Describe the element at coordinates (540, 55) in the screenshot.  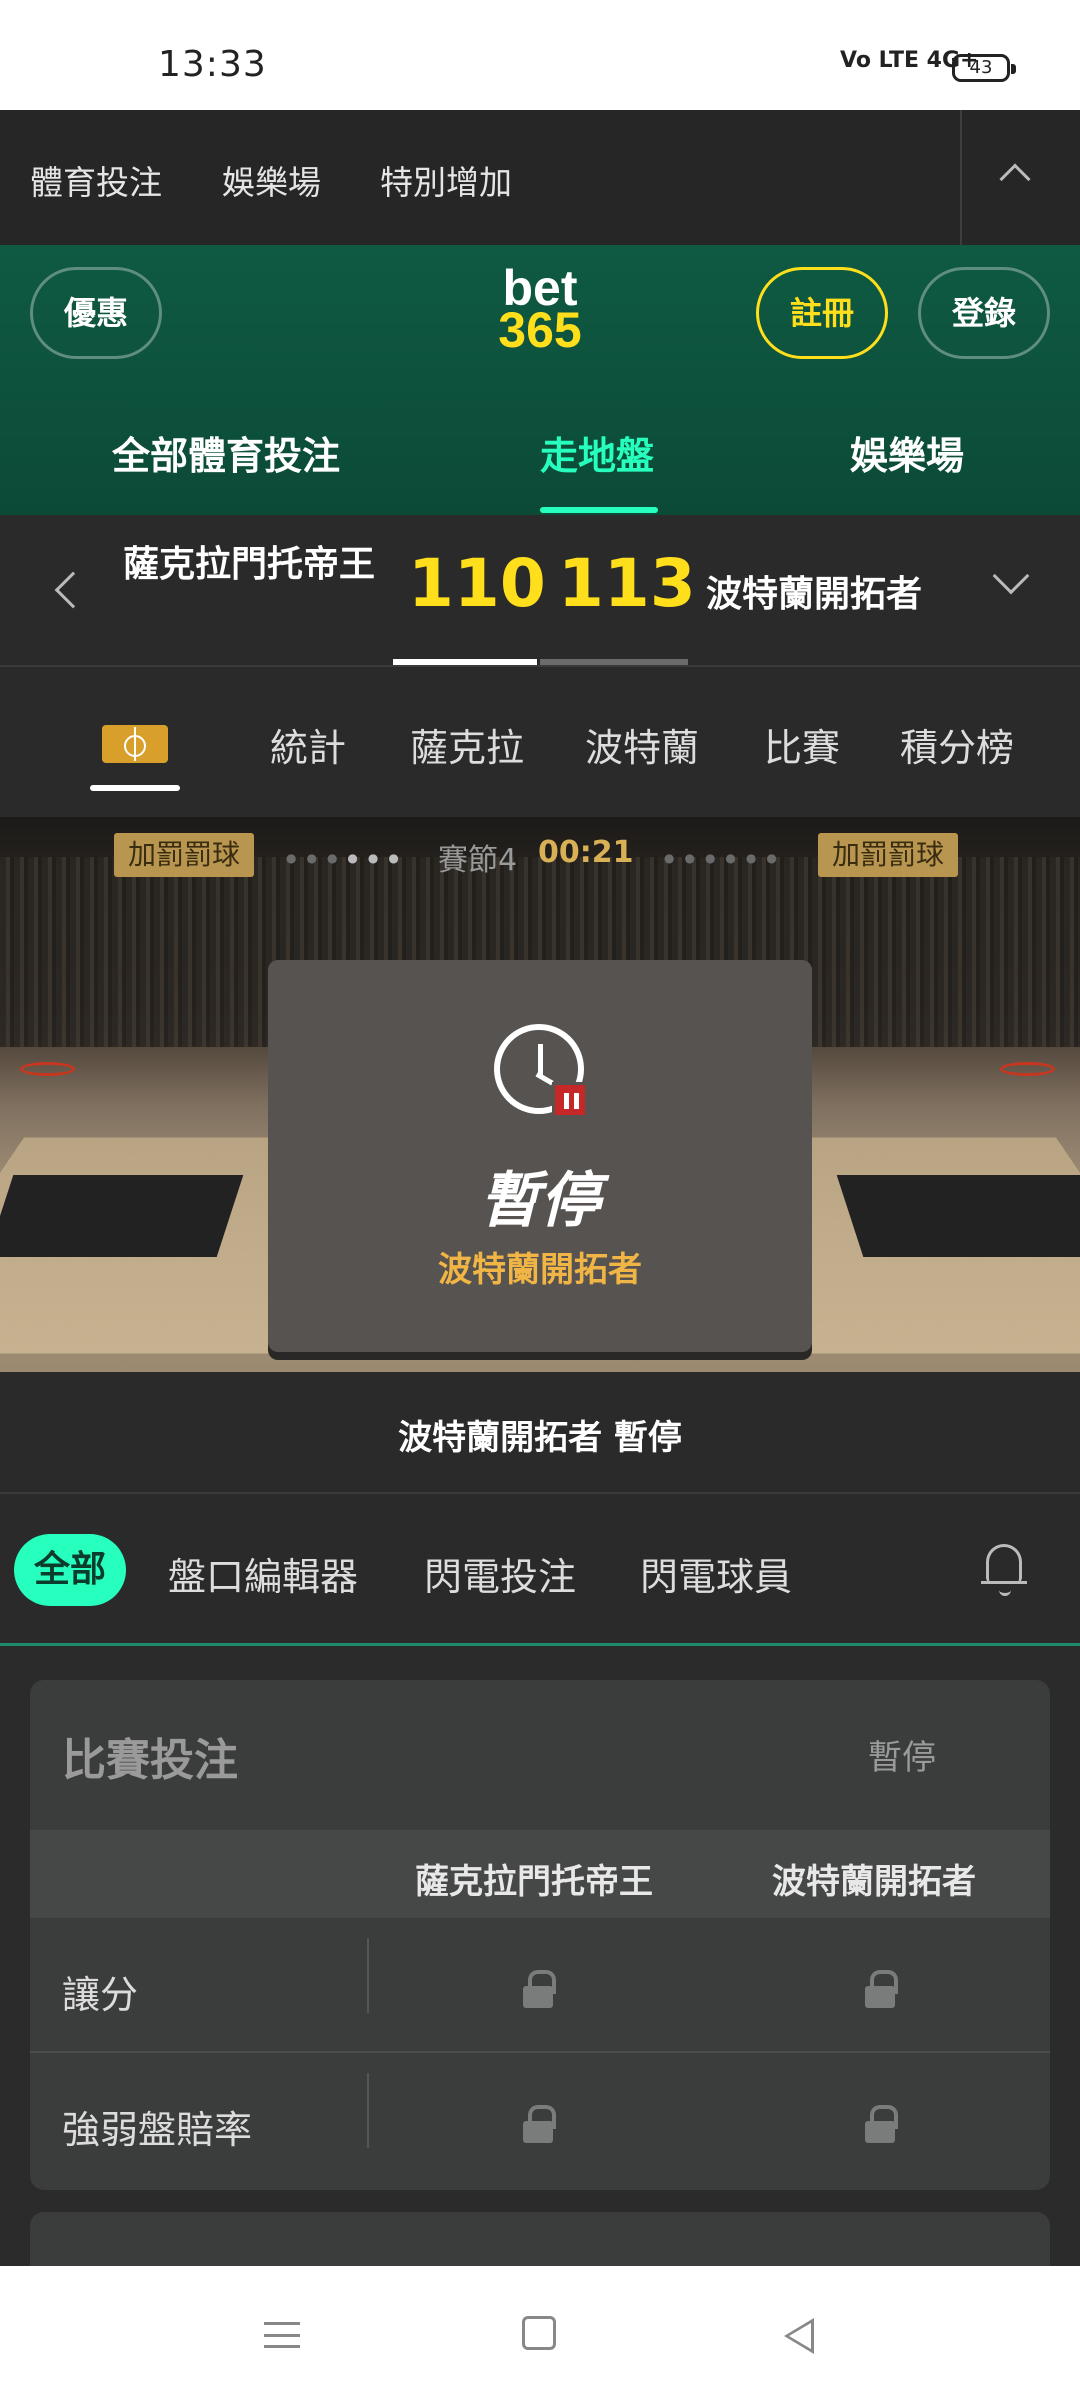
I see `status-bar: 13:33 Vo LTE 4G+ 43` at that location.